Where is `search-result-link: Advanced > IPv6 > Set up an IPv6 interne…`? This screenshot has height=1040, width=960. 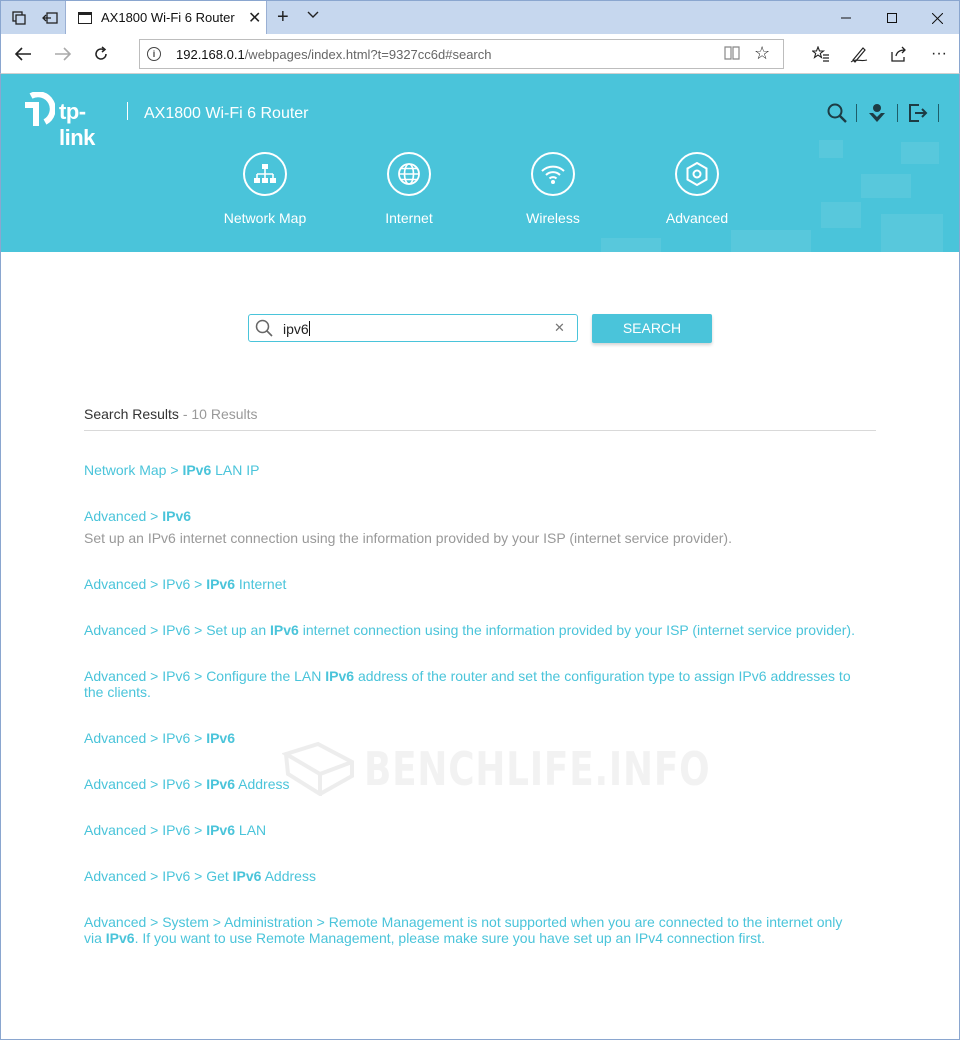 search-result-link: Advanced > IPv6 > Set up an IPv6 interne… is located at coordinates (474, 630).